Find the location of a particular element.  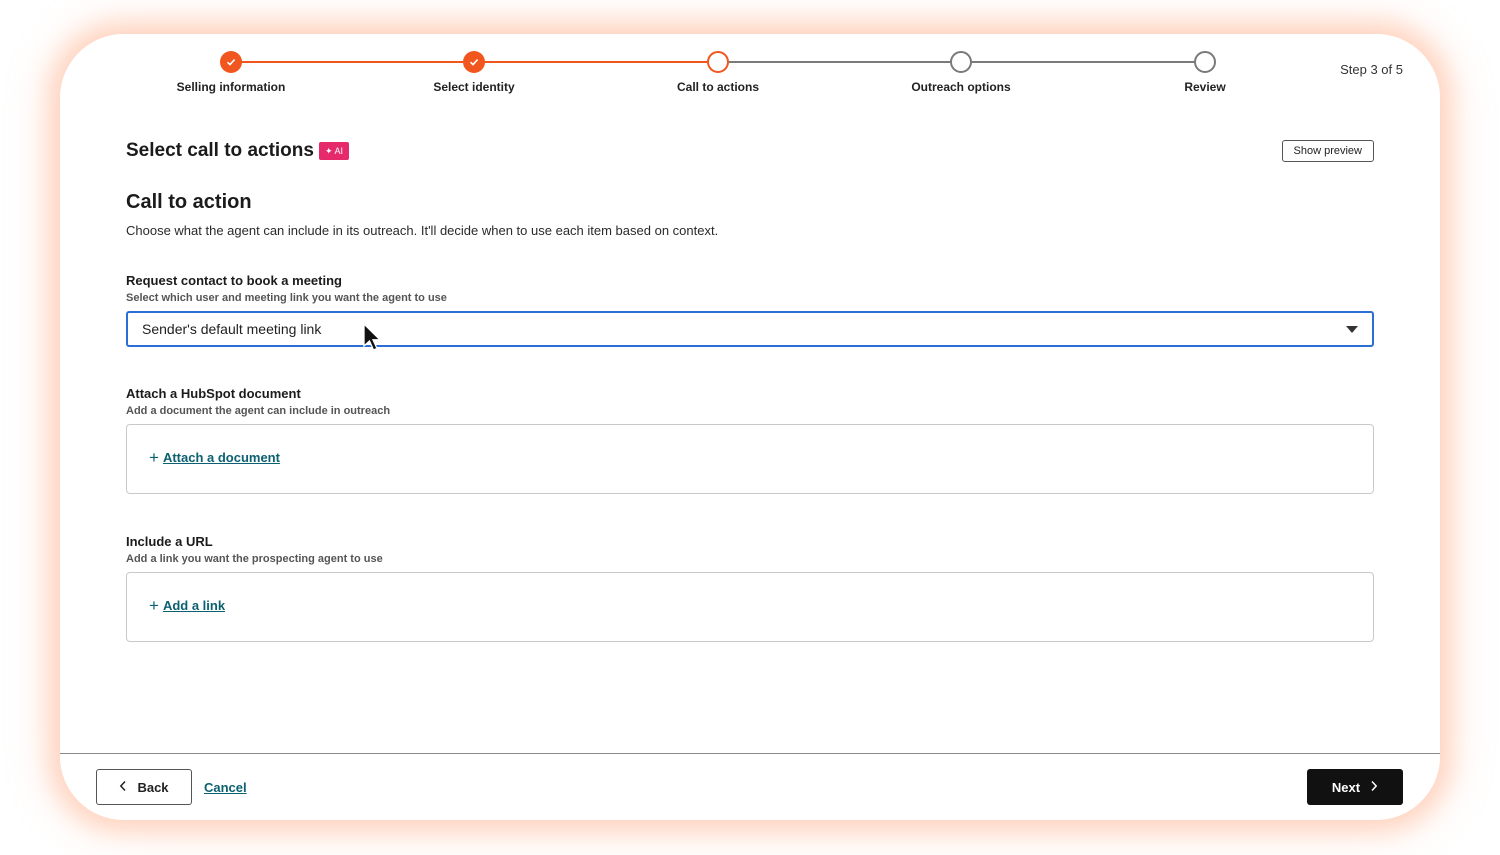

step-label: Selling information is located at coordinates (231, 87).